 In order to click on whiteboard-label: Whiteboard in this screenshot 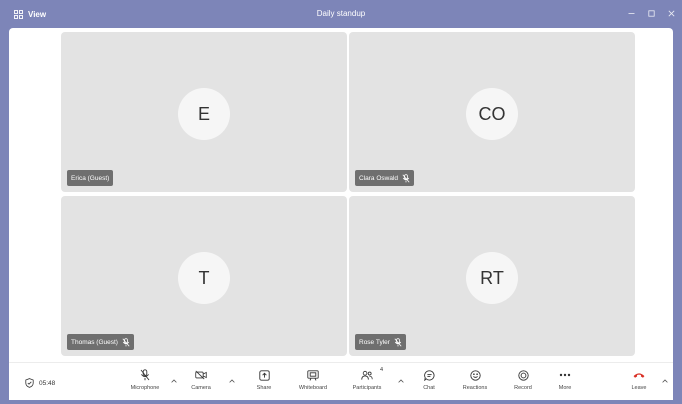, I will do `click(313, 388)`.